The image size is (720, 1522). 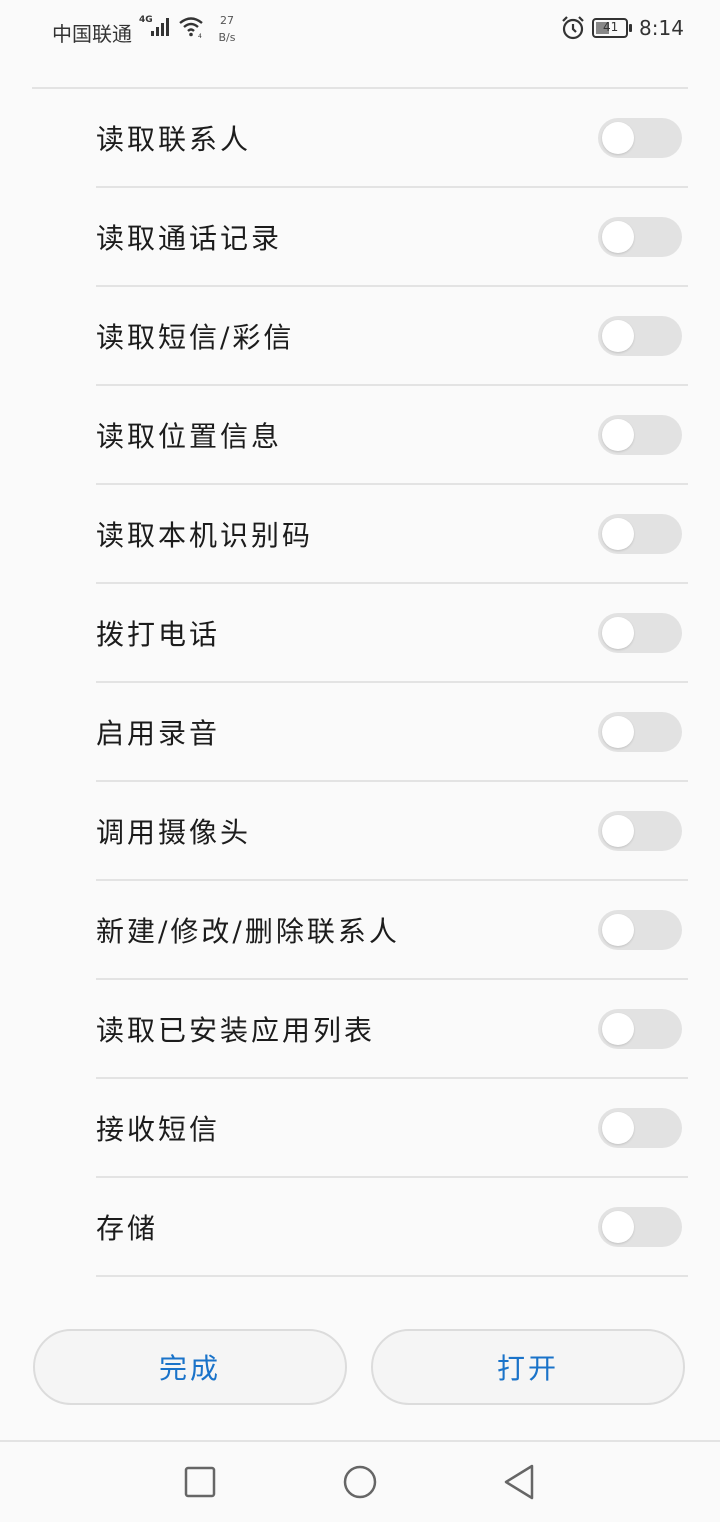 I want to click on permission-row: 读取联系人, so click(x=392, y=138).